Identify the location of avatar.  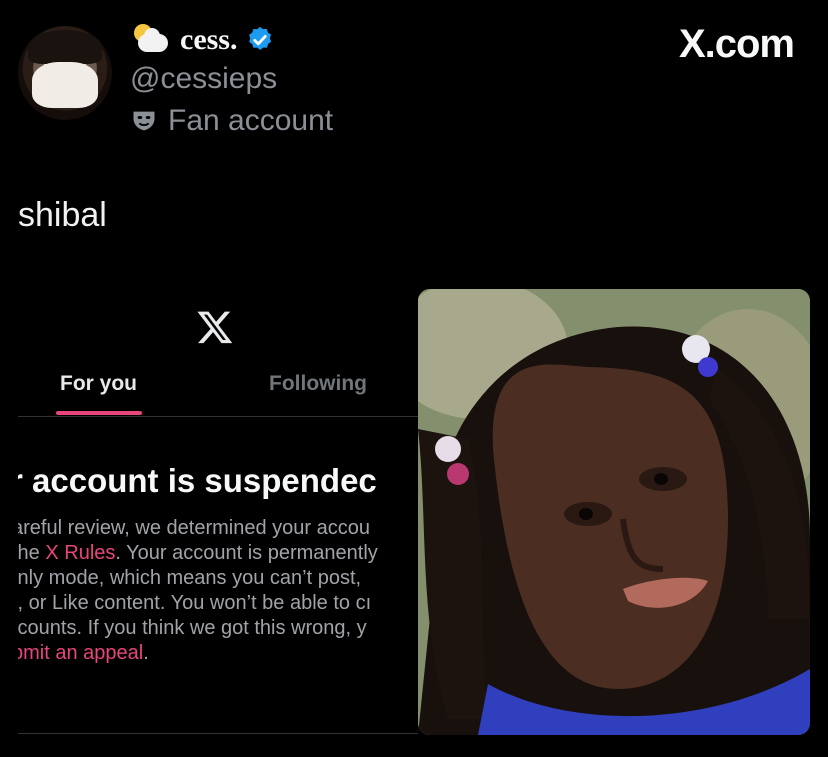
(65, 73).